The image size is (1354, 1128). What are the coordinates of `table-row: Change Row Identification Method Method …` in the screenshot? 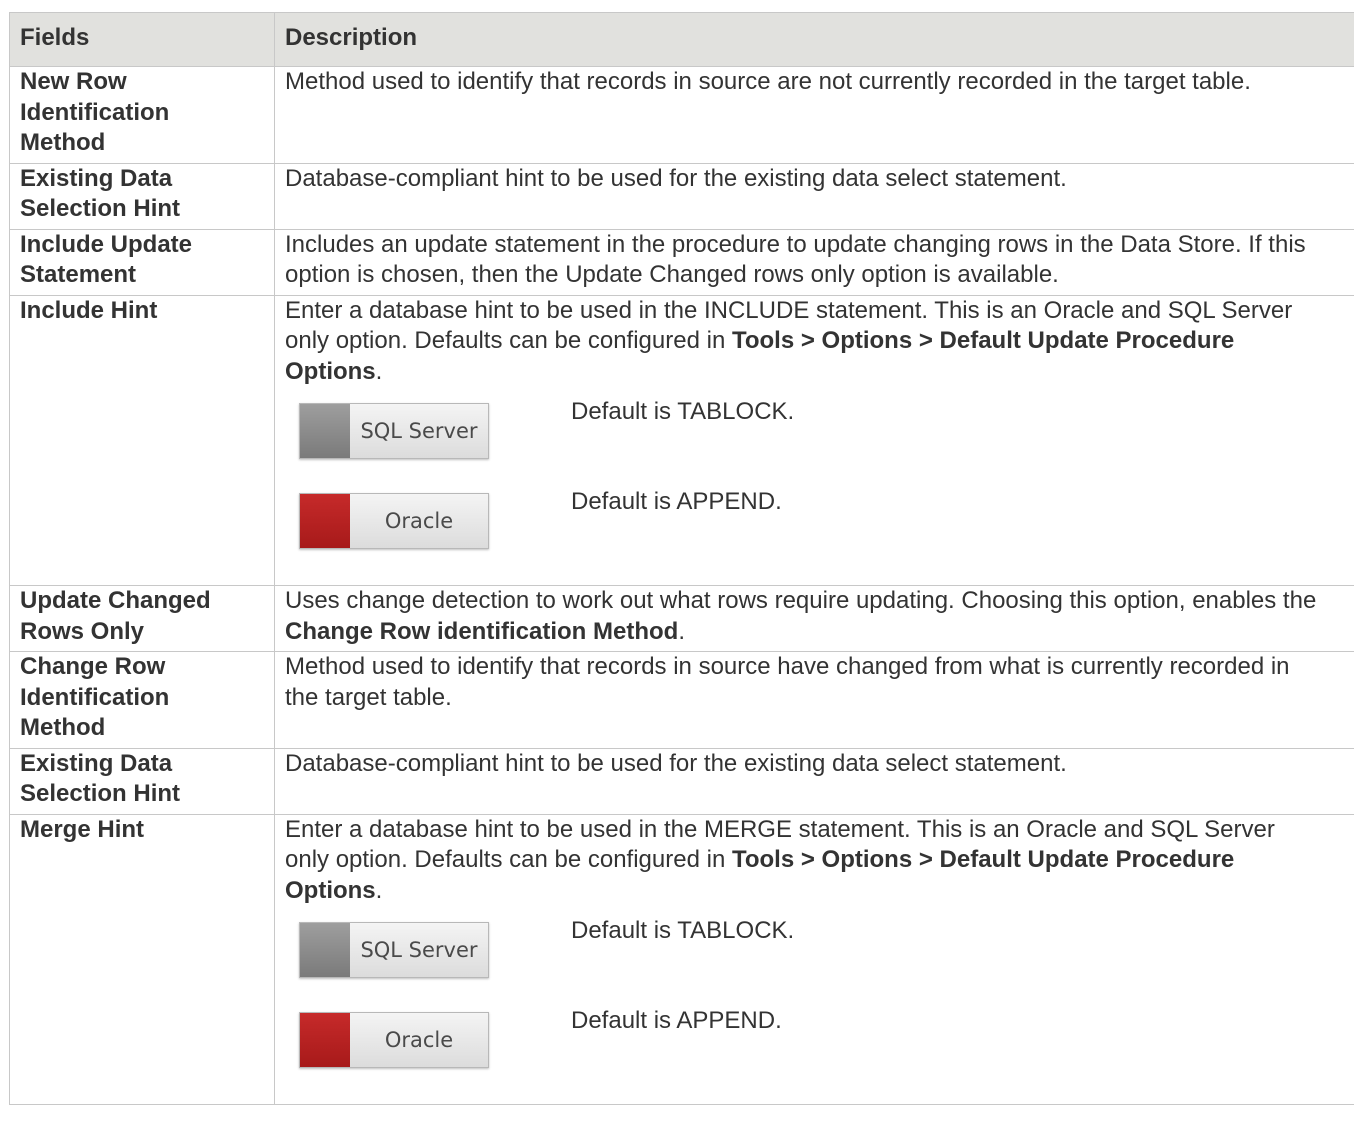 It's located at (681, 700).